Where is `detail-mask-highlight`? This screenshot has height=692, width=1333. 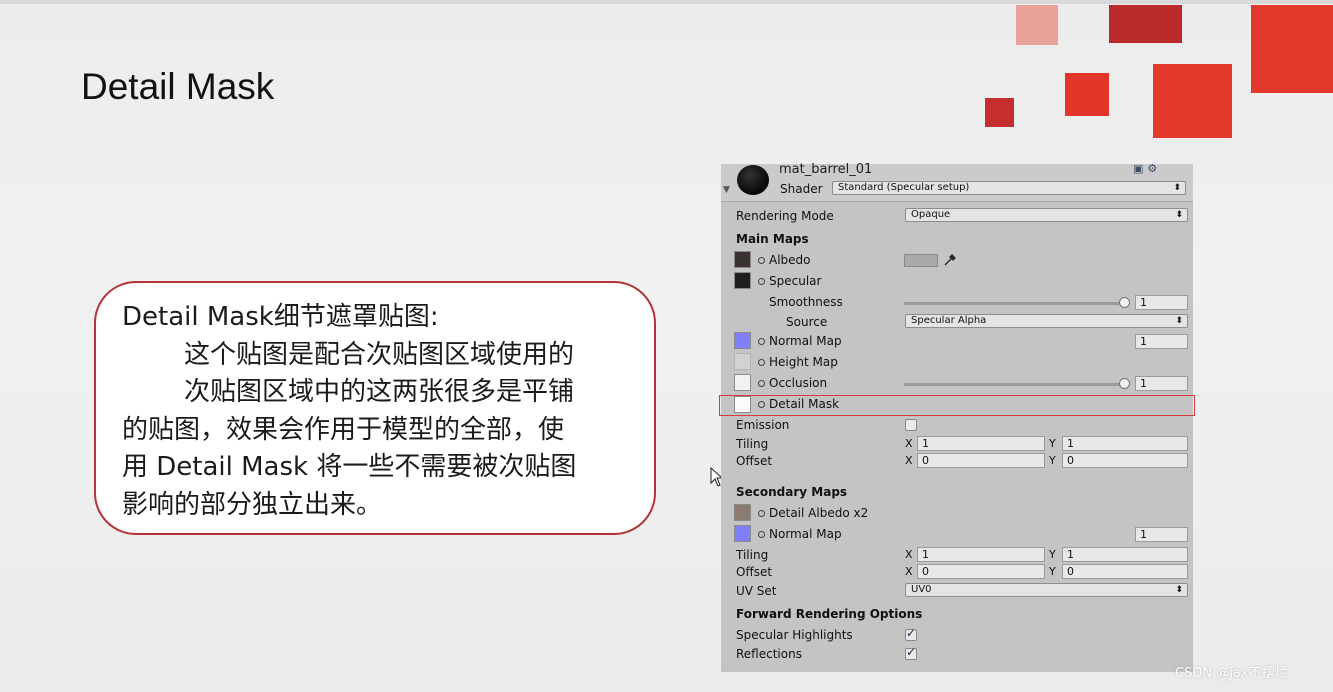 detail-mask-highlight is located at coordinates (957, 405).